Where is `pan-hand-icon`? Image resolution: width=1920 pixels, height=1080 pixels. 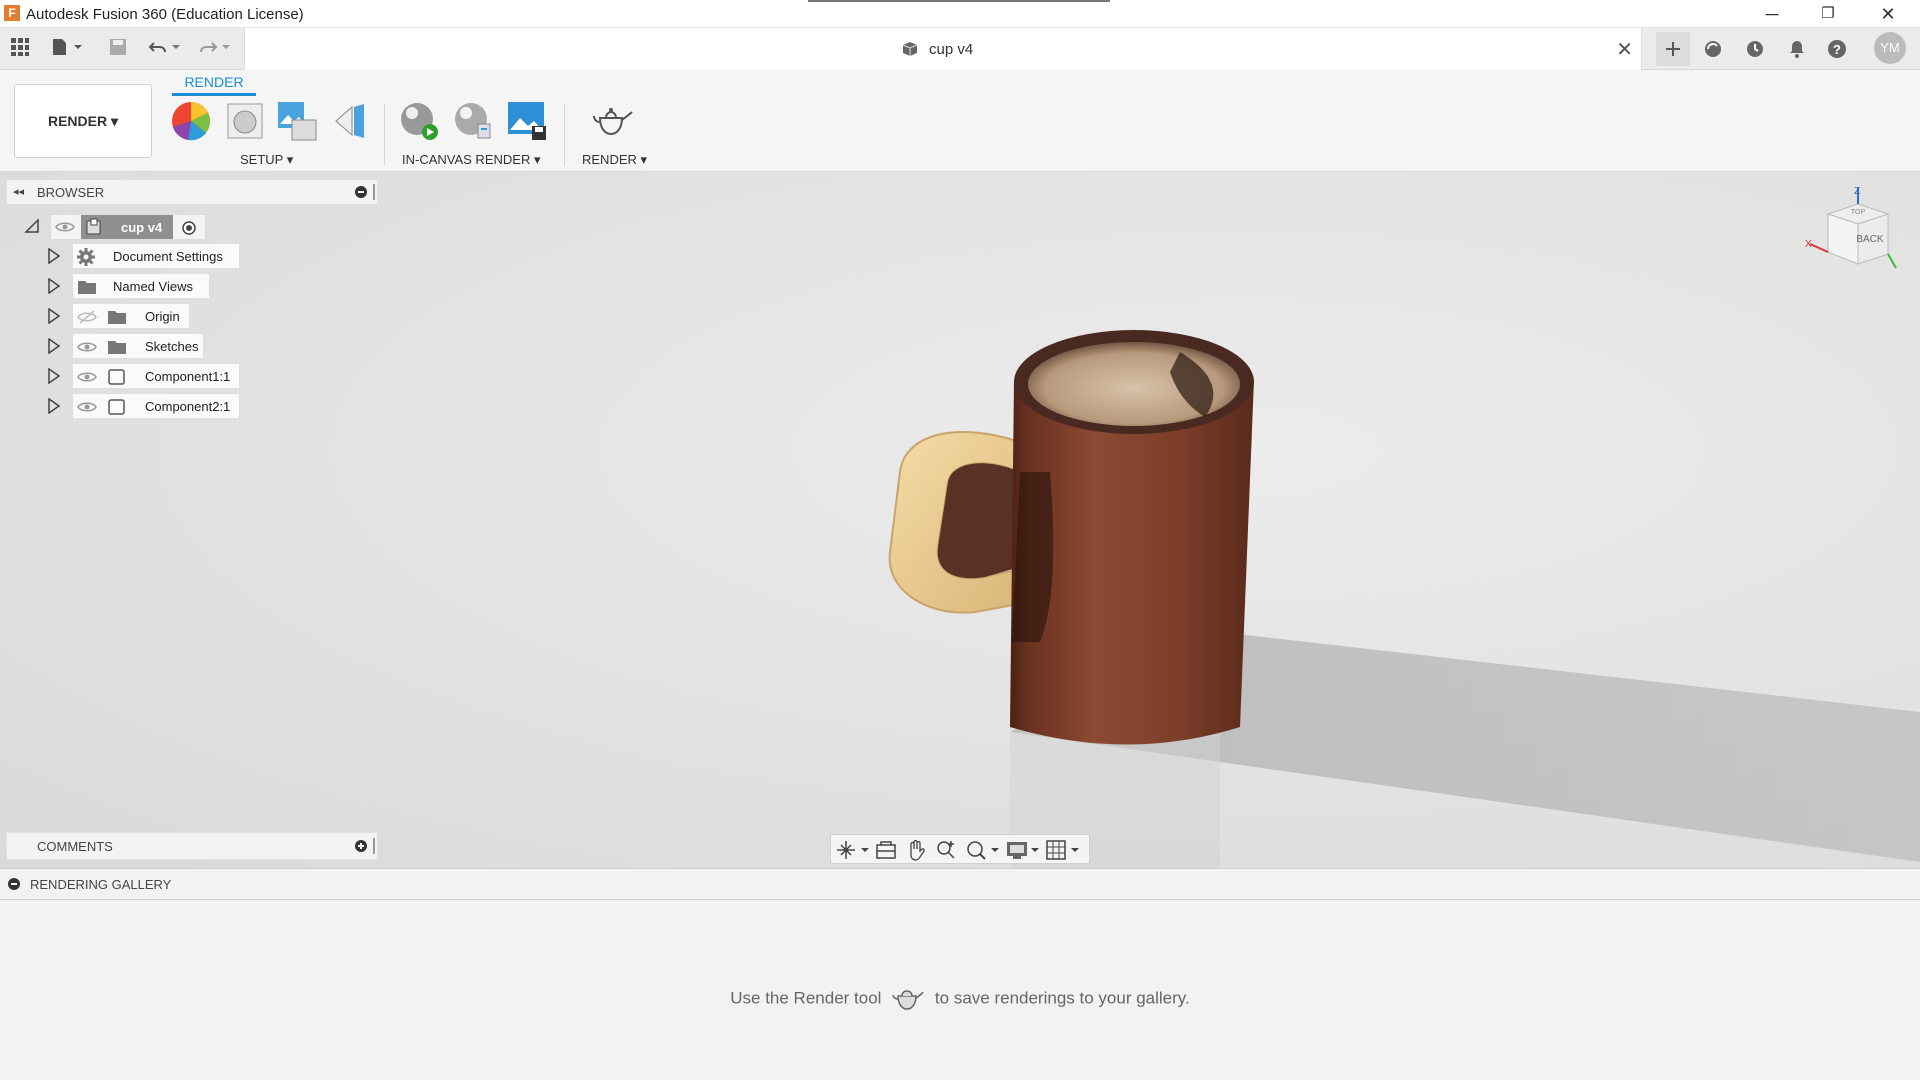
pan-hand-icon is located at coordinates (916, 852).